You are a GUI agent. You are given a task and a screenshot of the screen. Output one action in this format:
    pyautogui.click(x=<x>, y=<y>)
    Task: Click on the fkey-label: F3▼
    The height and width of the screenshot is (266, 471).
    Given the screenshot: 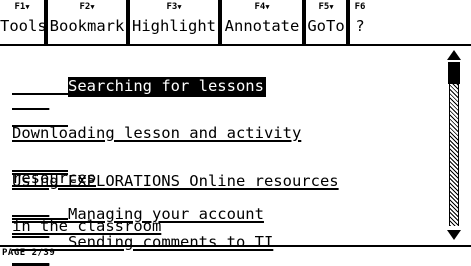 What is the action you would take?
    pyautogui.click(x=174, y=7)
    